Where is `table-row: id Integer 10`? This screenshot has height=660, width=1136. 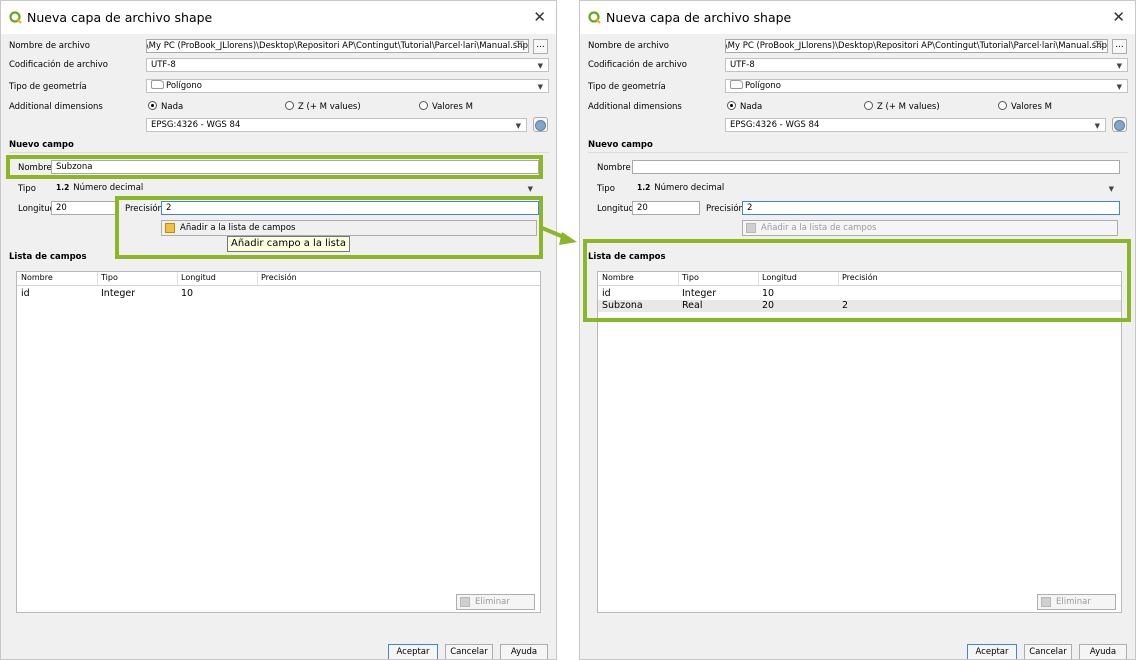 table-row: id Integer 10 is located at coordinates (278, 294).